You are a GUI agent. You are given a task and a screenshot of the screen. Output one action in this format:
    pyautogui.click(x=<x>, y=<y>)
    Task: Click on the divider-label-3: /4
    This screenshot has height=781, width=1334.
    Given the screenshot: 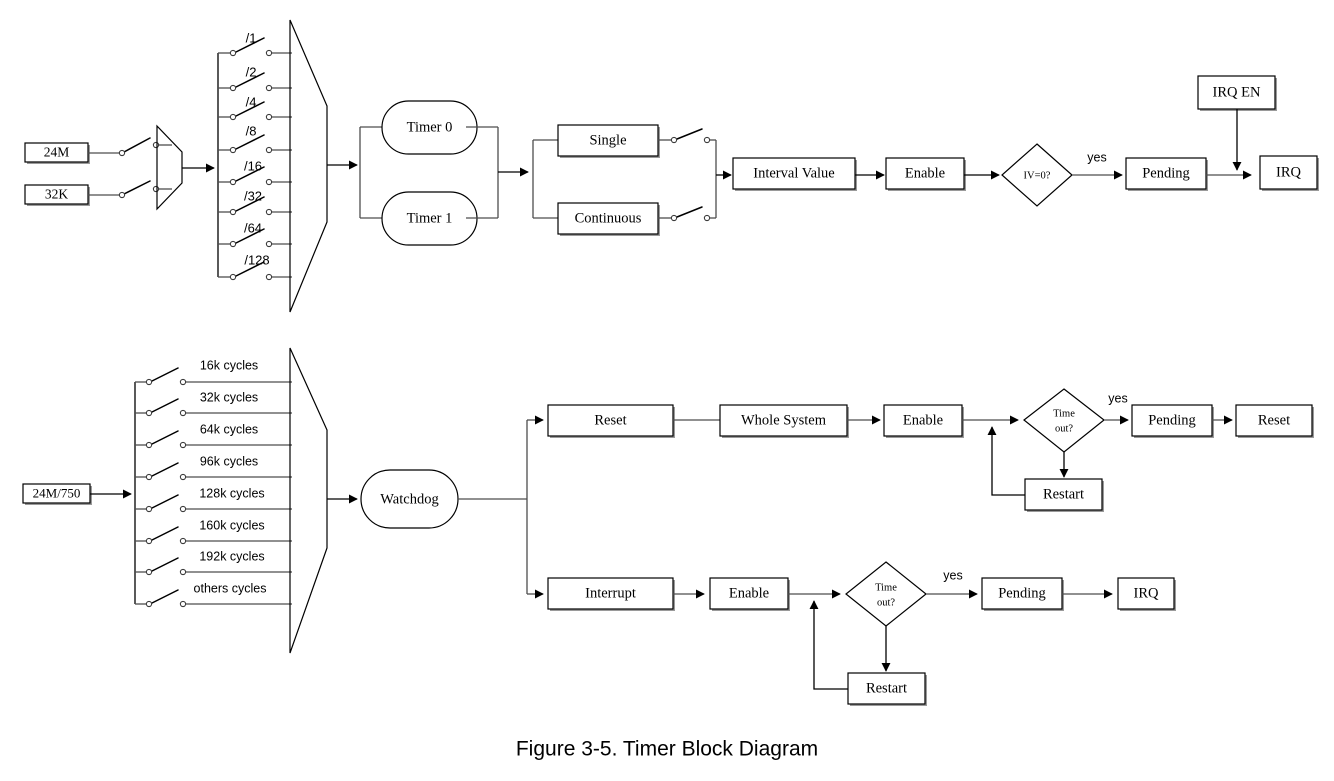 What is the action you would take?
    pyautogui.click(x=251, y=101)
    